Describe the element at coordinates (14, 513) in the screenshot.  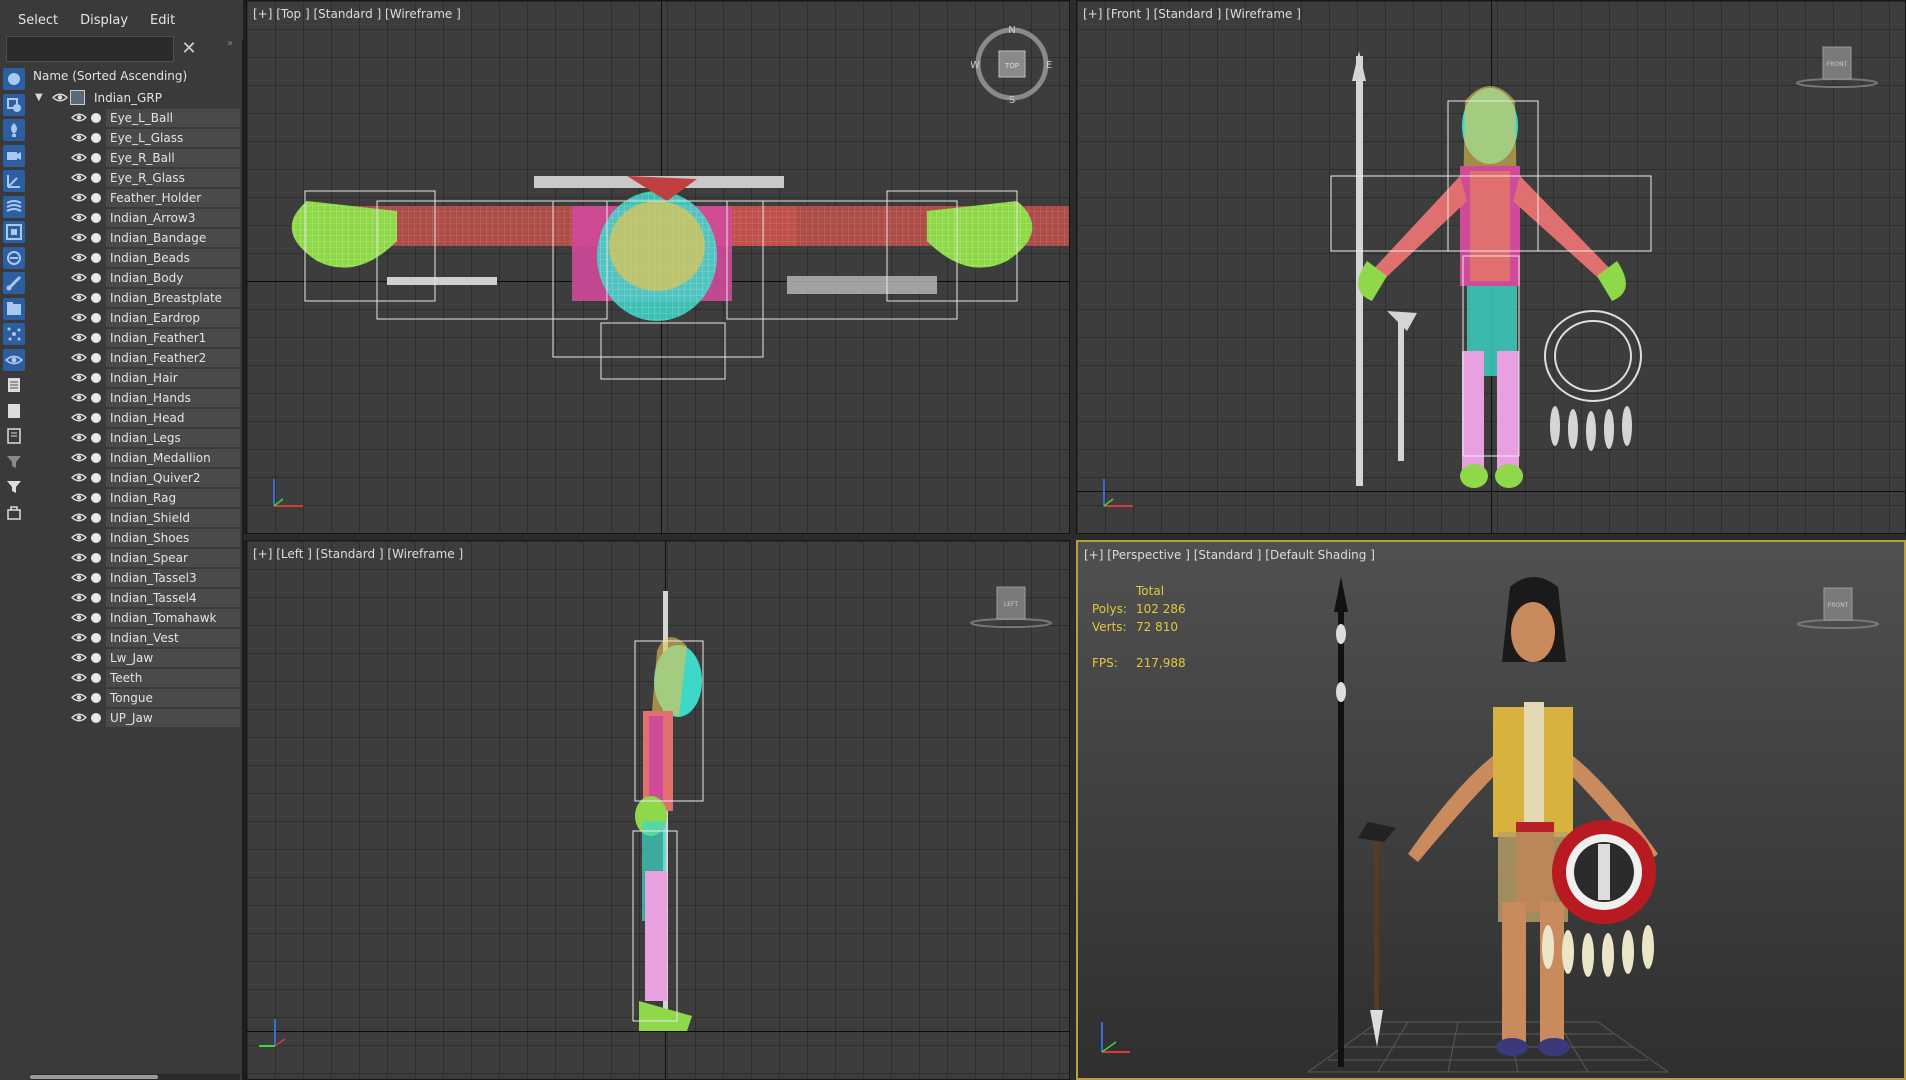
I see `selection-set-icon` at that location.